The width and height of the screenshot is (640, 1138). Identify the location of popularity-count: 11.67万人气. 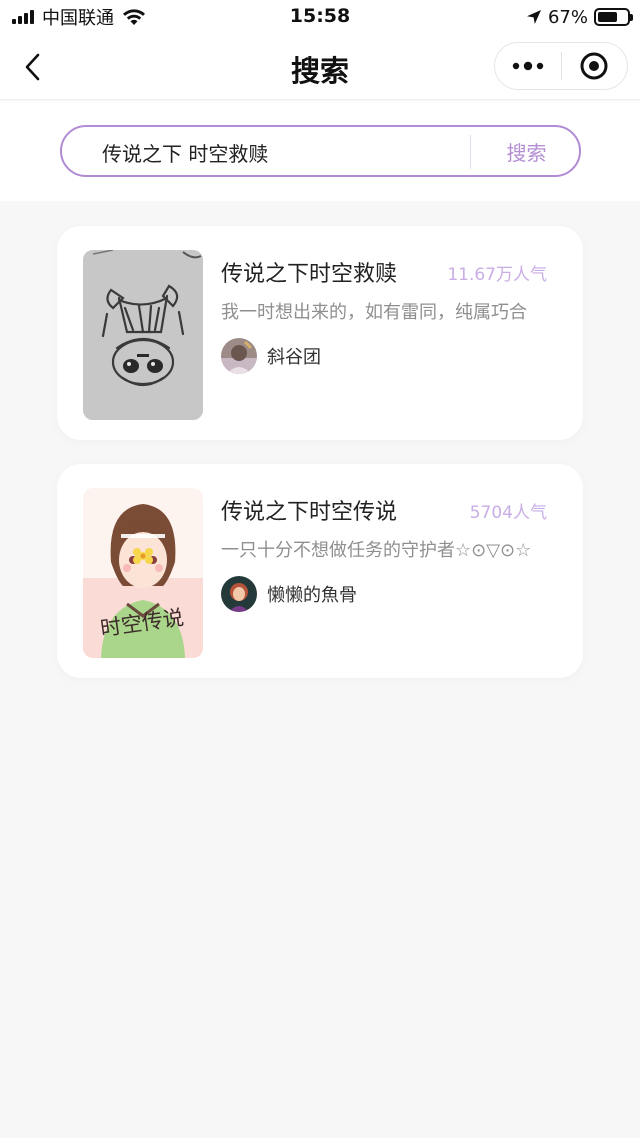
(497, 275).